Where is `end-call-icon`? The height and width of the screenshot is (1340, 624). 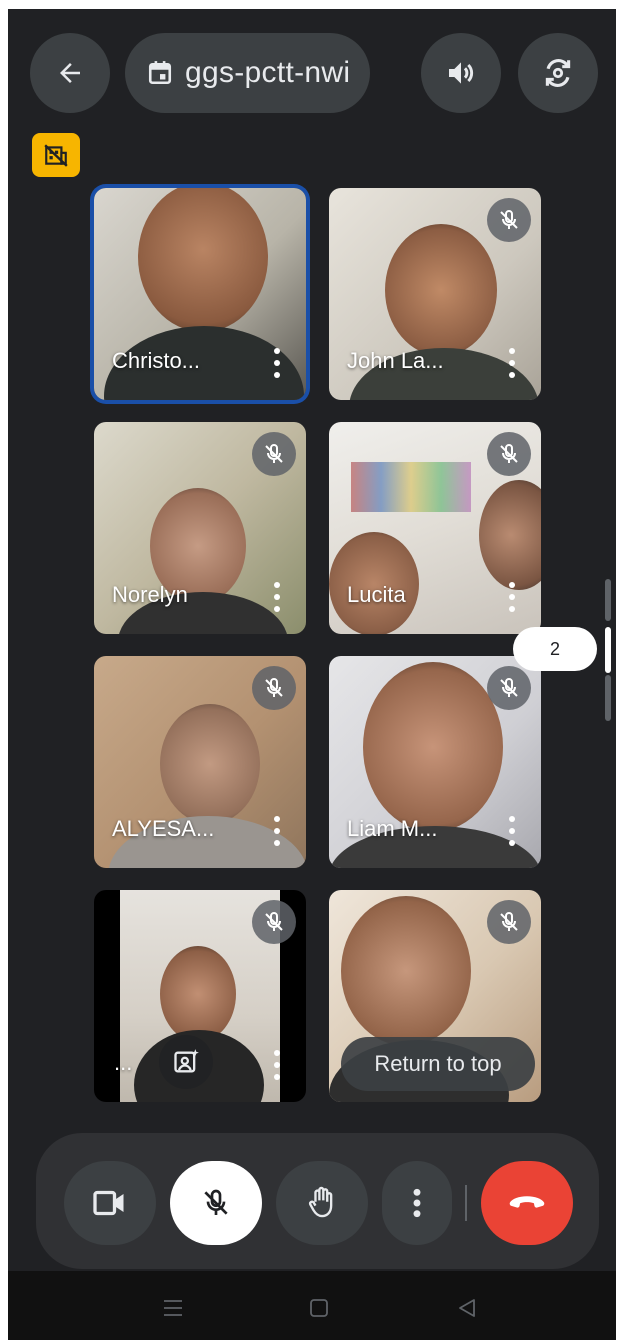
end-call-icon is located at coordinates (527, 1202).